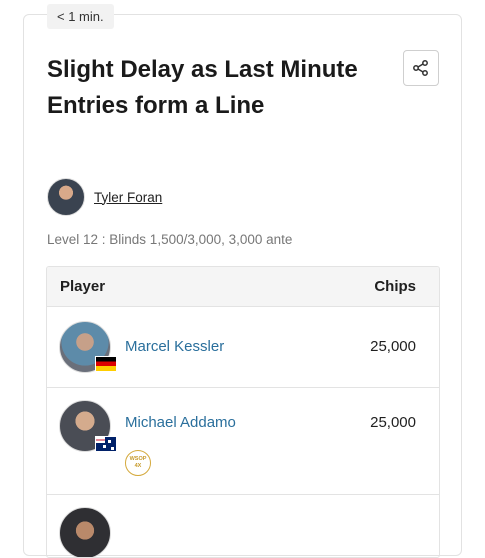  I want to click on badge-top-text: WSOP, so click(138, 459).